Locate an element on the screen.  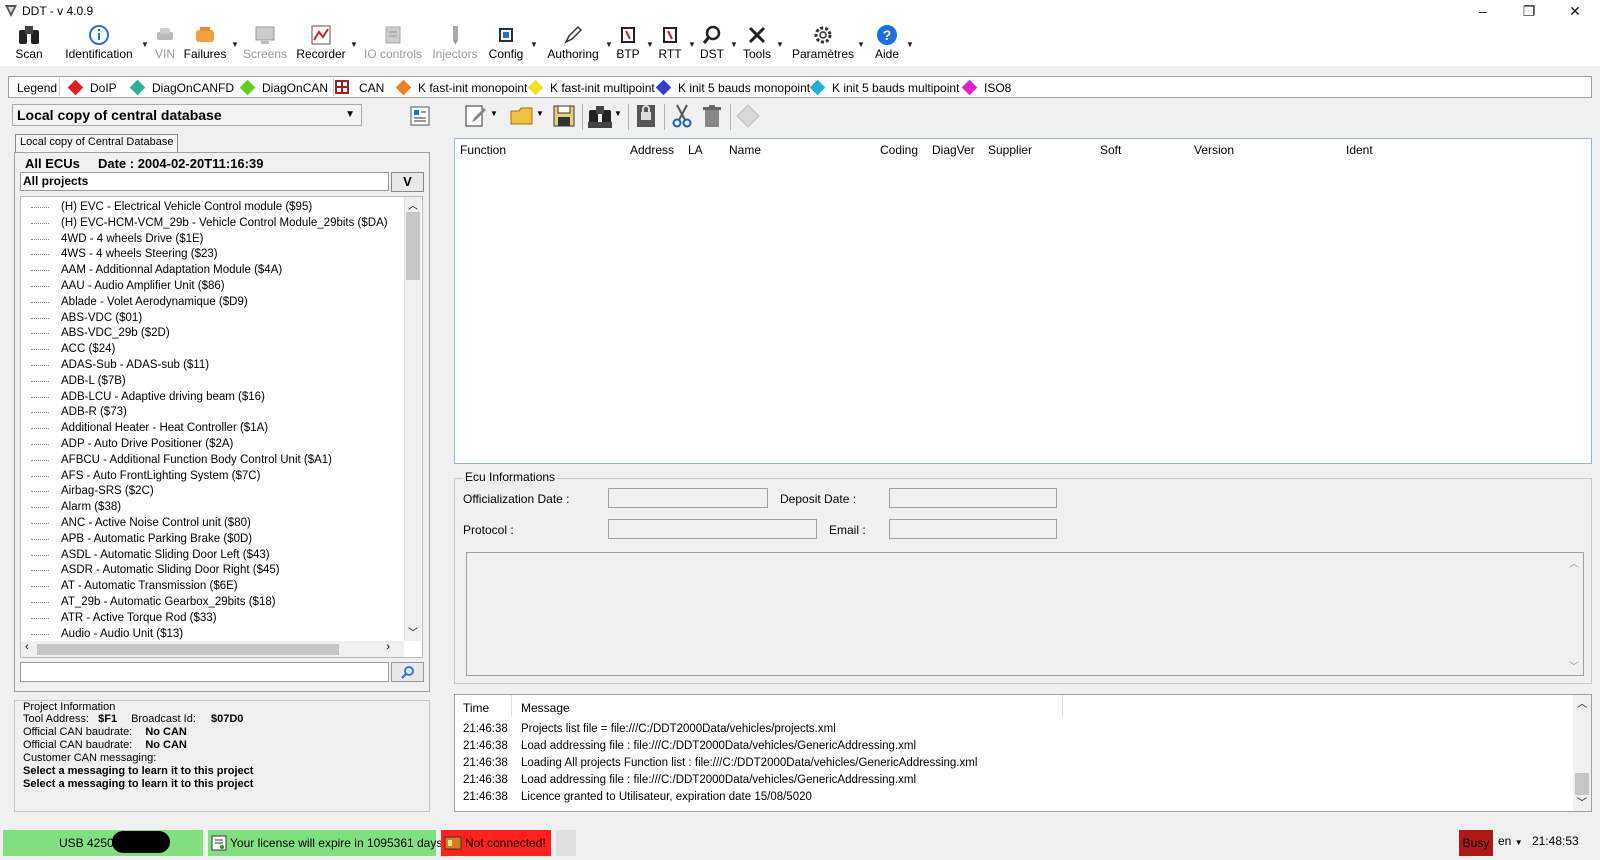
scan-button: Scan is located at coordinates (29, 44).